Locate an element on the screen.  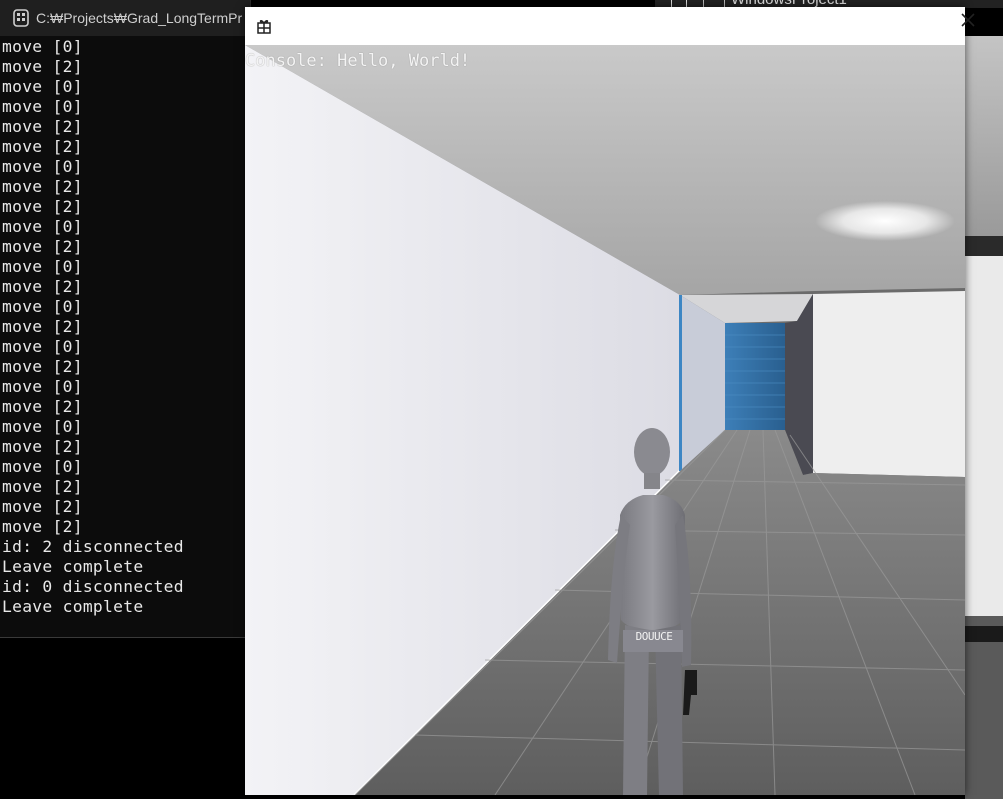
background-rail is located at coordinates (984, 634).